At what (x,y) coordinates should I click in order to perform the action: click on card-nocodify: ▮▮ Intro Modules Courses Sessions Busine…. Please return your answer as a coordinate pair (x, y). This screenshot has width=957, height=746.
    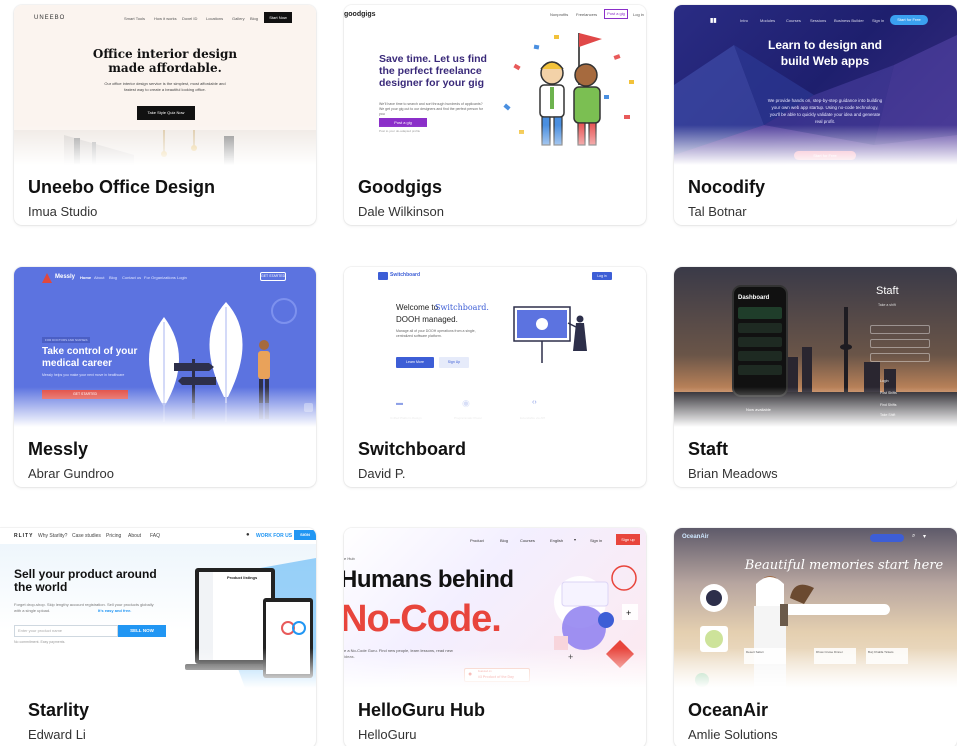
    Looking at the image, I should click on (815, 115).